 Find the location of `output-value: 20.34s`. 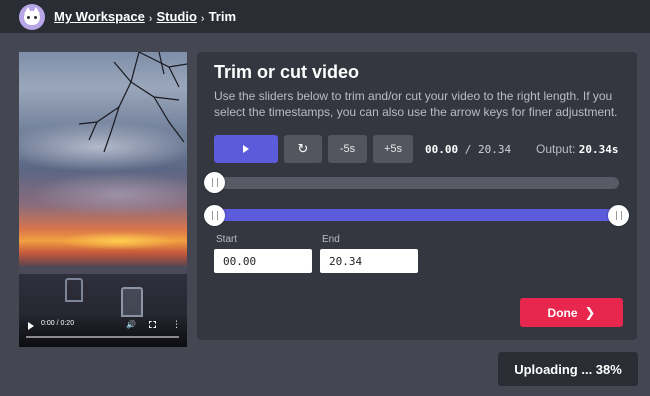

output-value: 20.34s is located at coordinates (598, 149).